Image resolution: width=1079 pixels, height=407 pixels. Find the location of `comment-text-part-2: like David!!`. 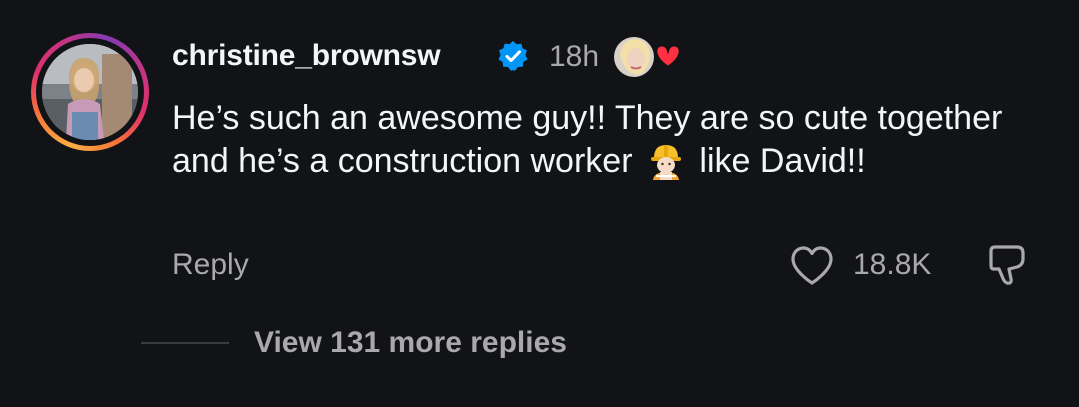

comment-text-part-2: like David!! is located at coordinates (782, 161).